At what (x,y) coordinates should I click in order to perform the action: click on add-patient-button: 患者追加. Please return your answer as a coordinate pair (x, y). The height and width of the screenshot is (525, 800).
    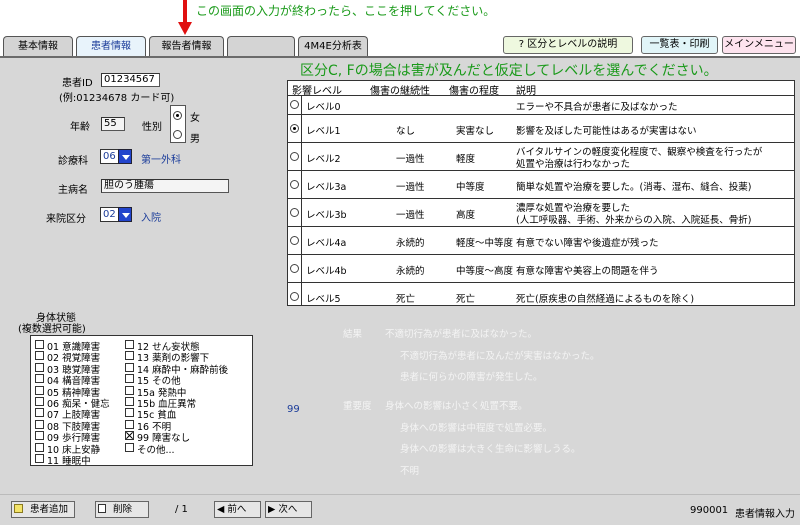
    Looking at the image, I should click on (43, 509).